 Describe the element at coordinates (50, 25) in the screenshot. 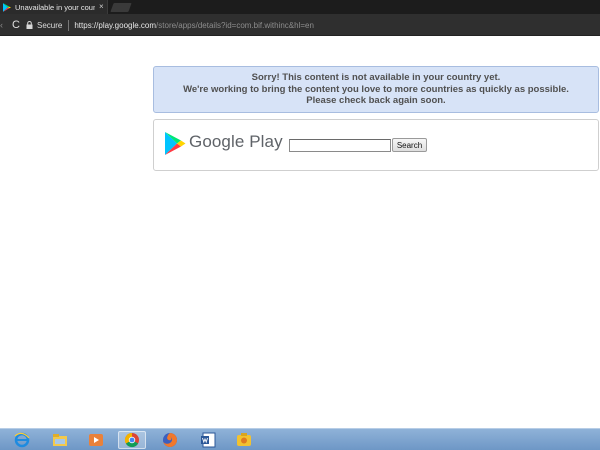

I see `secure-label: Secure` at that location.